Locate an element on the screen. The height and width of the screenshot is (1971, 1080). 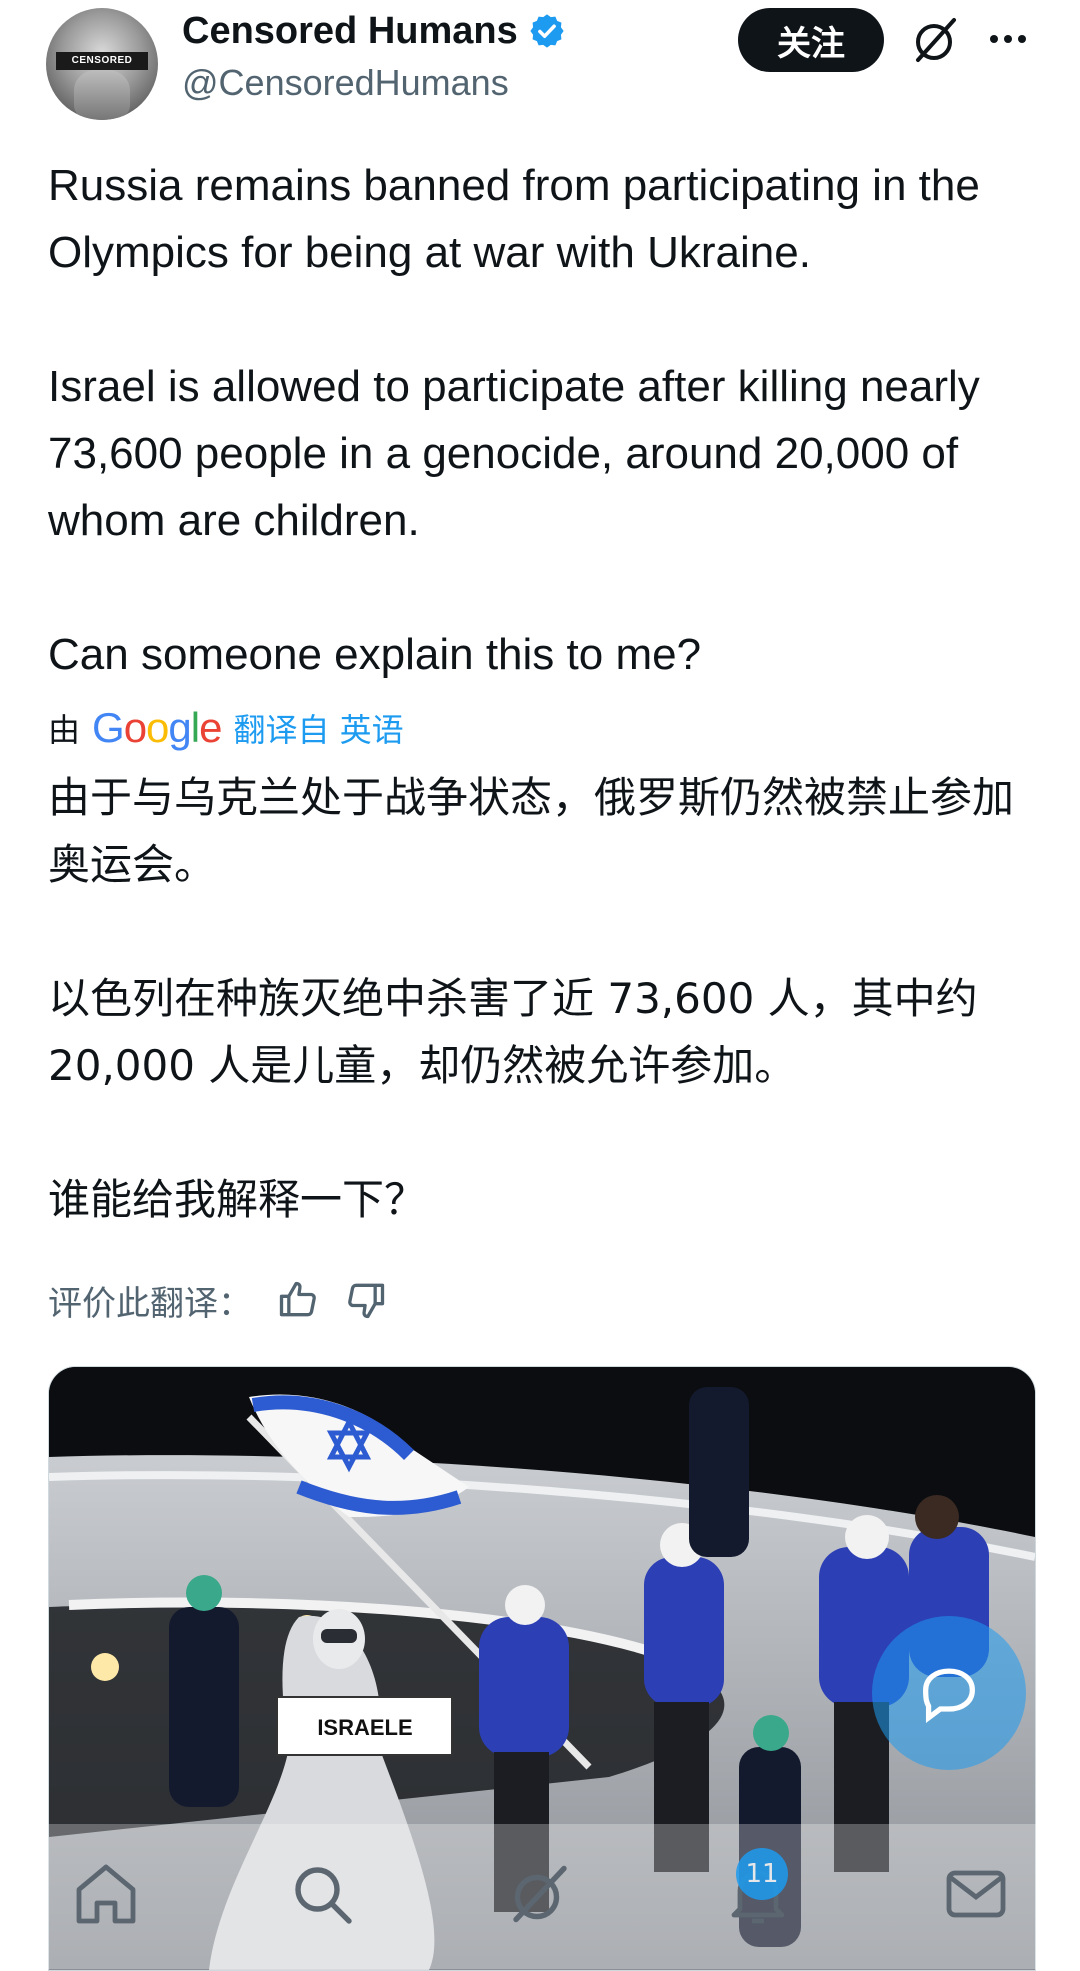
translation-attribution: 由 Google 翻译自 英语 is located at coordinates (226, 728).